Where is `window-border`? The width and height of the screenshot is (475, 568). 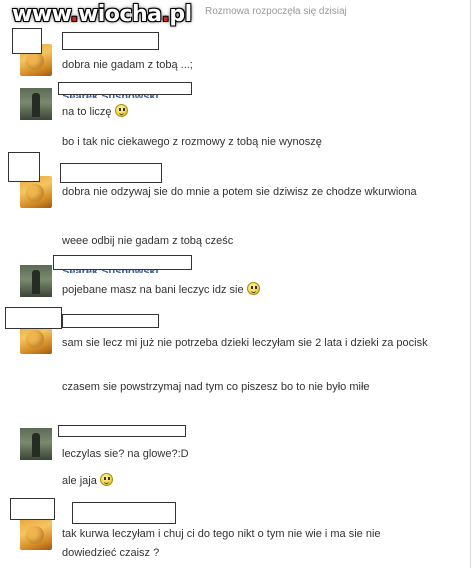
window-border is located at coordinates (470, 284).